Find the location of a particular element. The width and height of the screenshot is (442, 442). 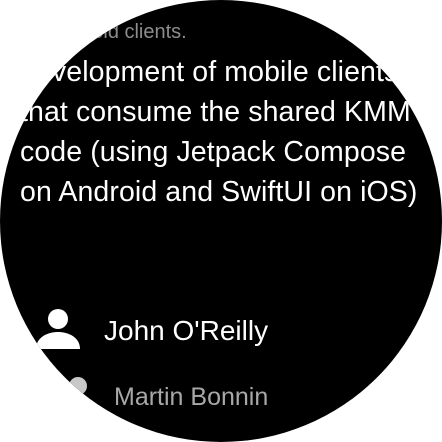

speaker-name: John O'Reilly is located at coordinates (186, 330).